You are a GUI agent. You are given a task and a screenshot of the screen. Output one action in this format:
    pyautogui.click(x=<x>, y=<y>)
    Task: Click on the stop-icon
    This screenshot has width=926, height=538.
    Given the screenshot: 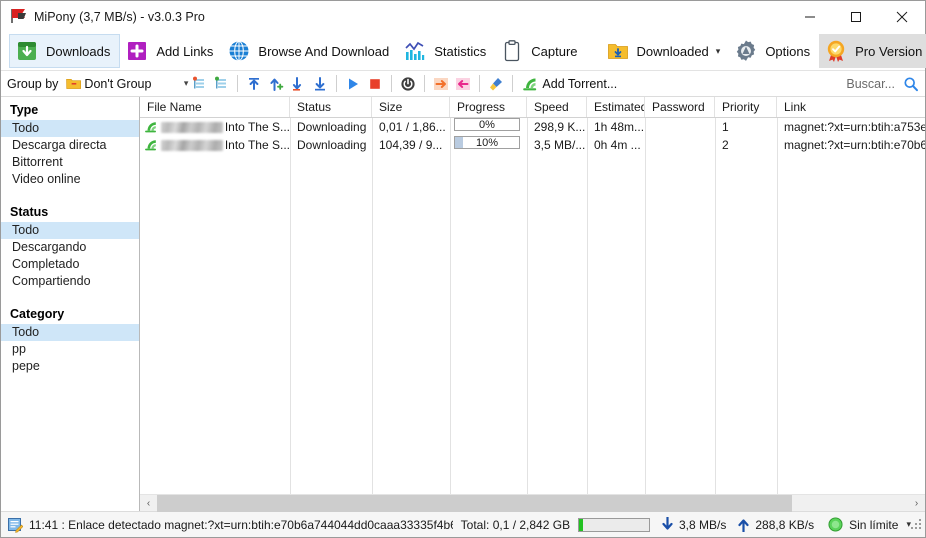 What is the action you would take?
    pyautogui.click(x=375, y=84)
    